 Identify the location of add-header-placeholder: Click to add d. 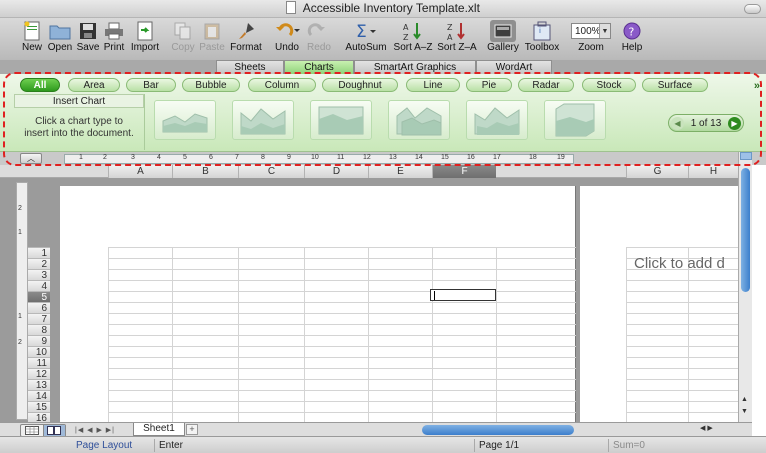
(679, 263).